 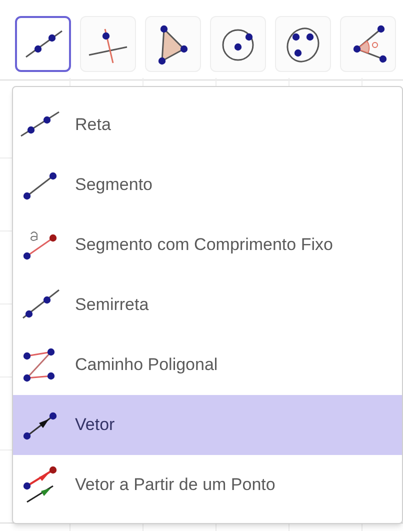 I want to click on tool-button, so click(x=43, y=44).